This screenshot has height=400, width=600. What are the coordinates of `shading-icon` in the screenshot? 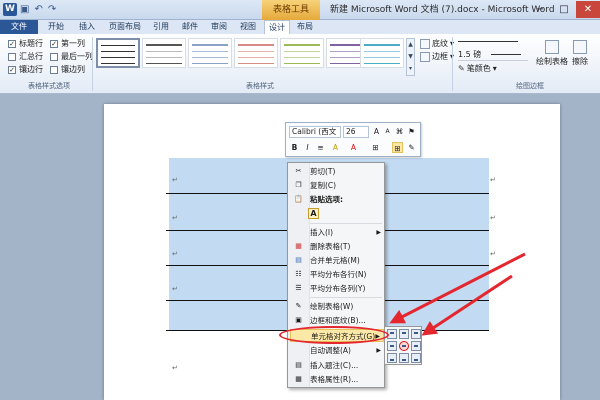 It's located at (425, 43).